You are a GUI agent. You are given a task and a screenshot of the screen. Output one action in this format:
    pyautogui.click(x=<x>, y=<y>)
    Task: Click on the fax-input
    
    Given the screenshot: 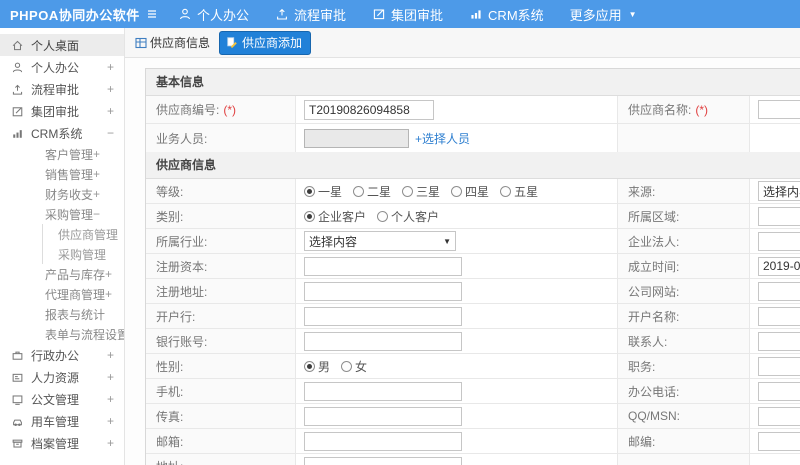 What is the action you would take?
    pyautogui.click(x=383, y=416)
    